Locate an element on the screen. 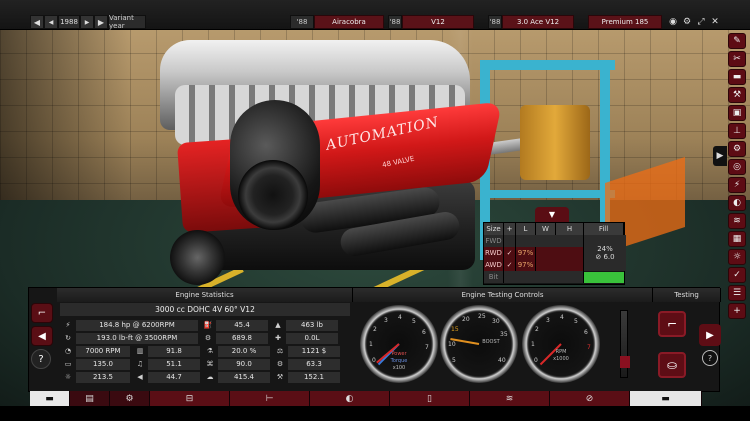  fuel-tab: ▯ is located at coordinates (430, 398).